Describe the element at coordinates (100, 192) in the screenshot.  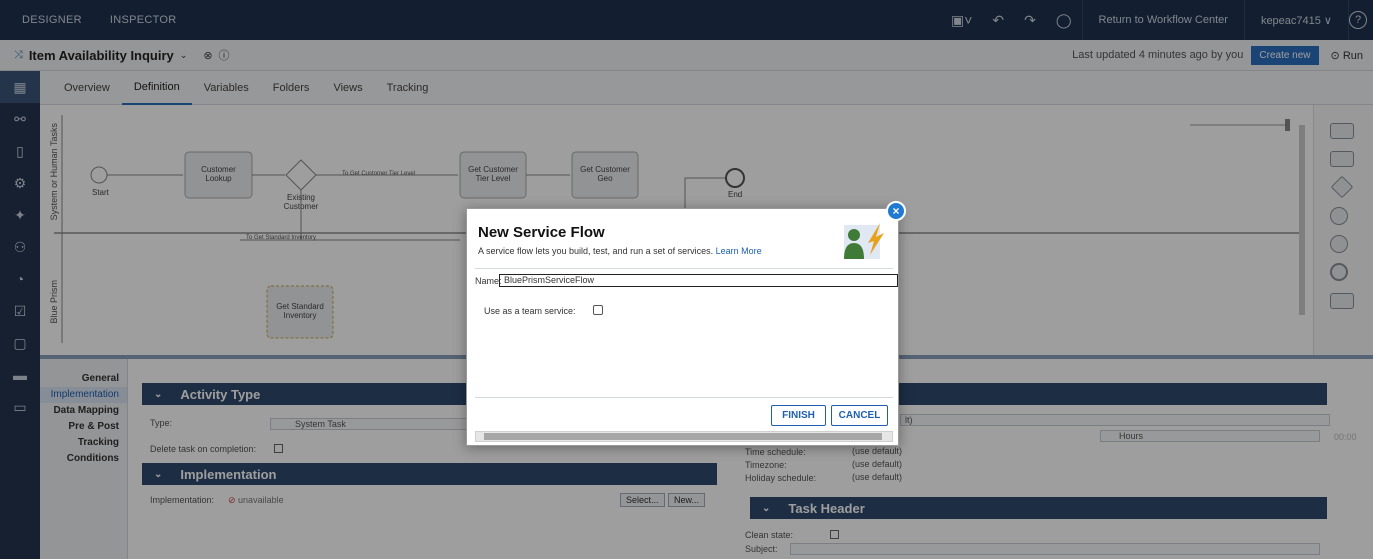
I see `start-label: Start` at that location.